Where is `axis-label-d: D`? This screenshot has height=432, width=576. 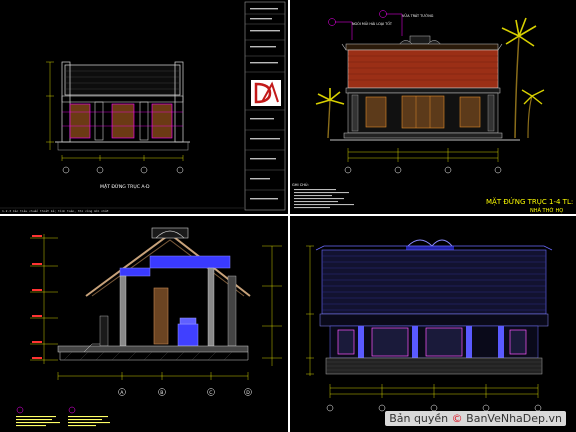 axis-label-d: D is located at coordinates (248, 393).